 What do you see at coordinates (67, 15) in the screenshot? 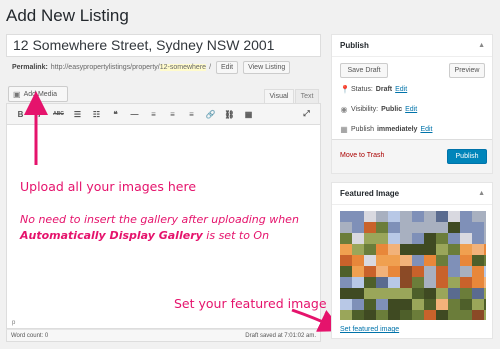
I see `page-title: Add New Listing` at bounding box center [67, 15].